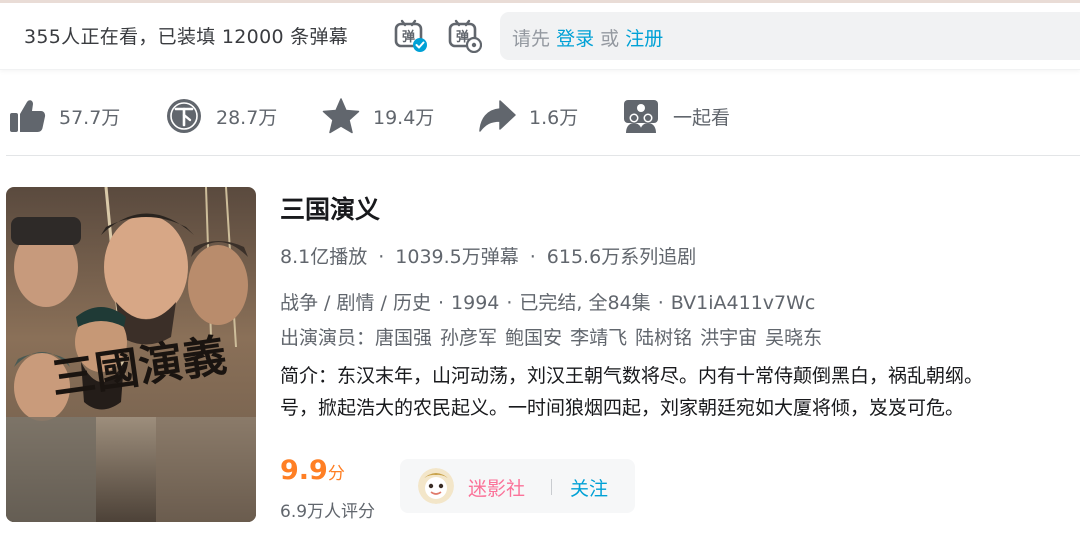  I want to click on register-link: 注册, so click(644, 39).